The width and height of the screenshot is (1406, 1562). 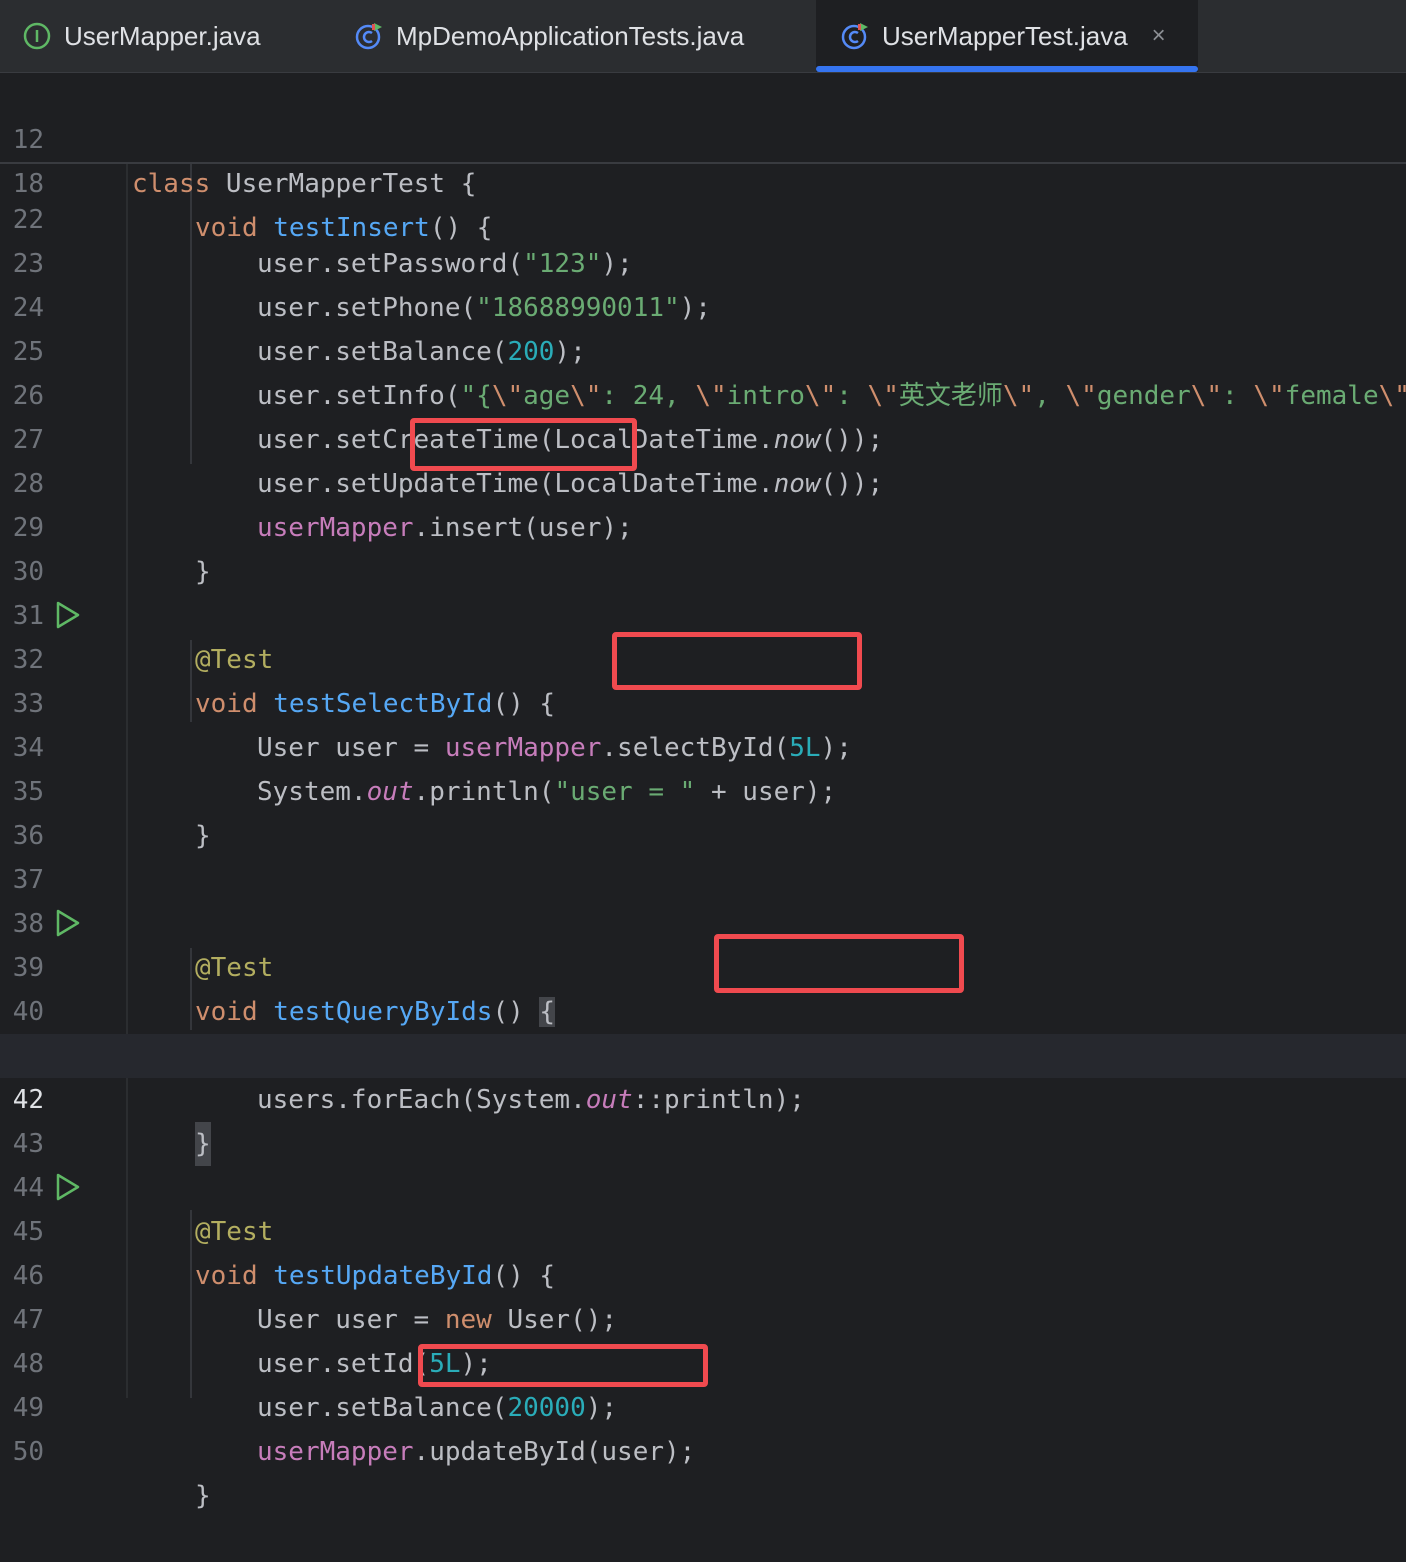 I want to click on code-line-45: 45 void testUpdateById() {, so click(x=703, y=1228).